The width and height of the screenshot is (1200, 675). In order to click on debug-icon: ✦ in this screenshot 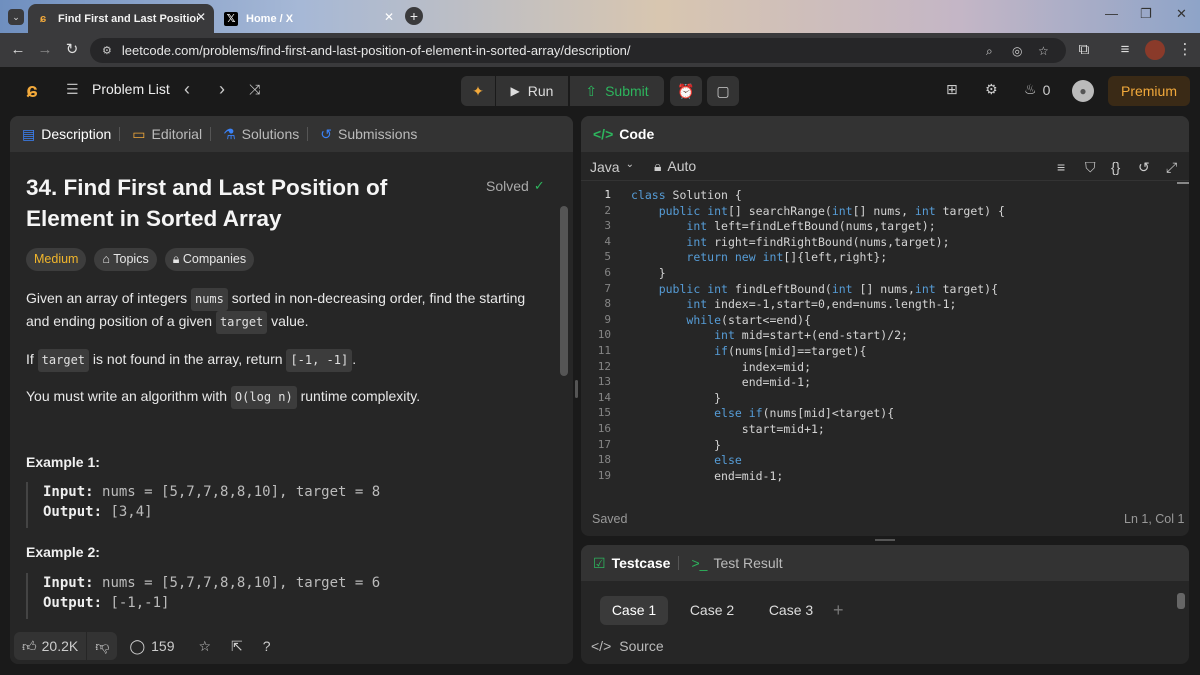, I will do `click(478, 91)`.